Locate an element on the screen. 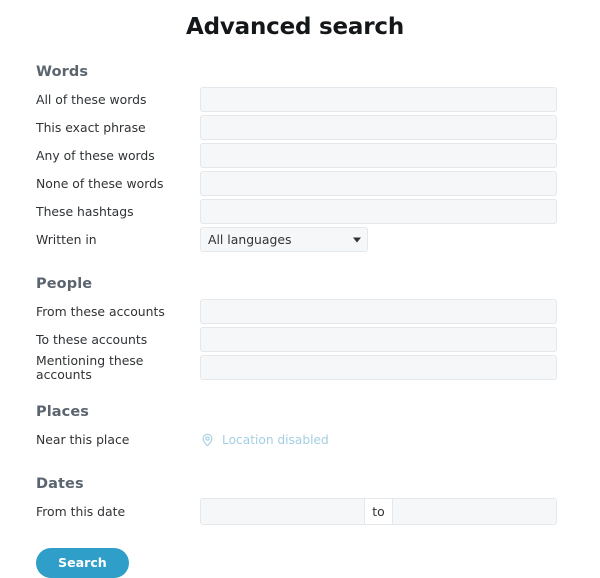 This screenshot has height=578, width=600. input-all-words is located at coordinates (378, 100).